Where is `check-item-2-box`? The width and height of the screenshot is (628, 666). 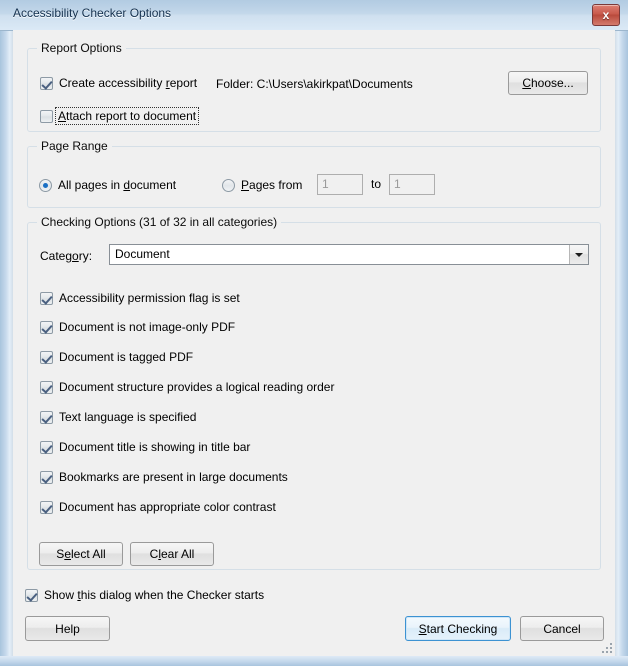
check-item-2-box is located at coordinates (46, 357).